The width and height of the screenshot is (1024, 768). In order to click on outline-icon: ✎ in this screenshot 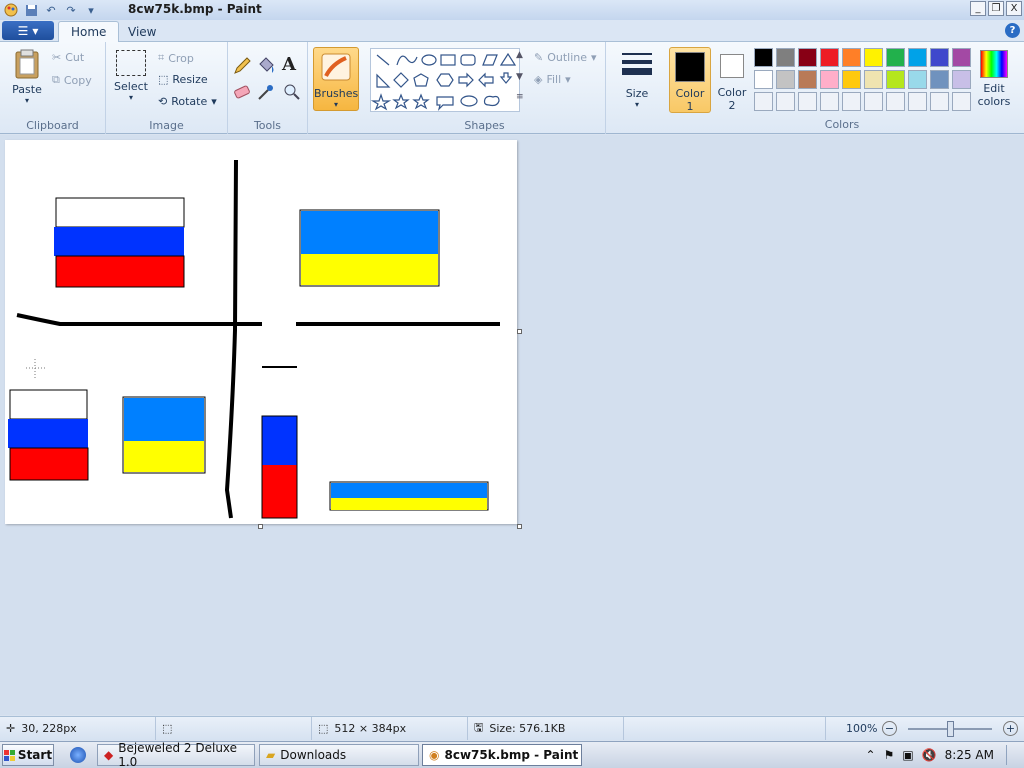, I will do `click(539, 57)`.